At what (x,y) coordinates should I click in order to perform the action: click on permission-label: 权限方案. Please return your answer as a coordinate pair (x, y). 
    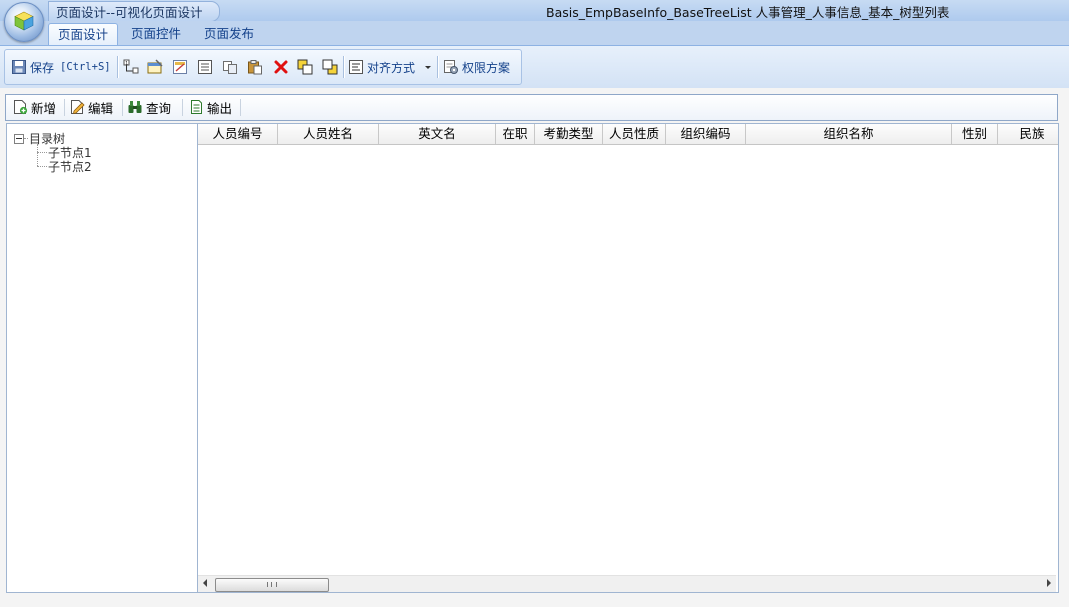
    Looking at the image, I should click on (486, 67).